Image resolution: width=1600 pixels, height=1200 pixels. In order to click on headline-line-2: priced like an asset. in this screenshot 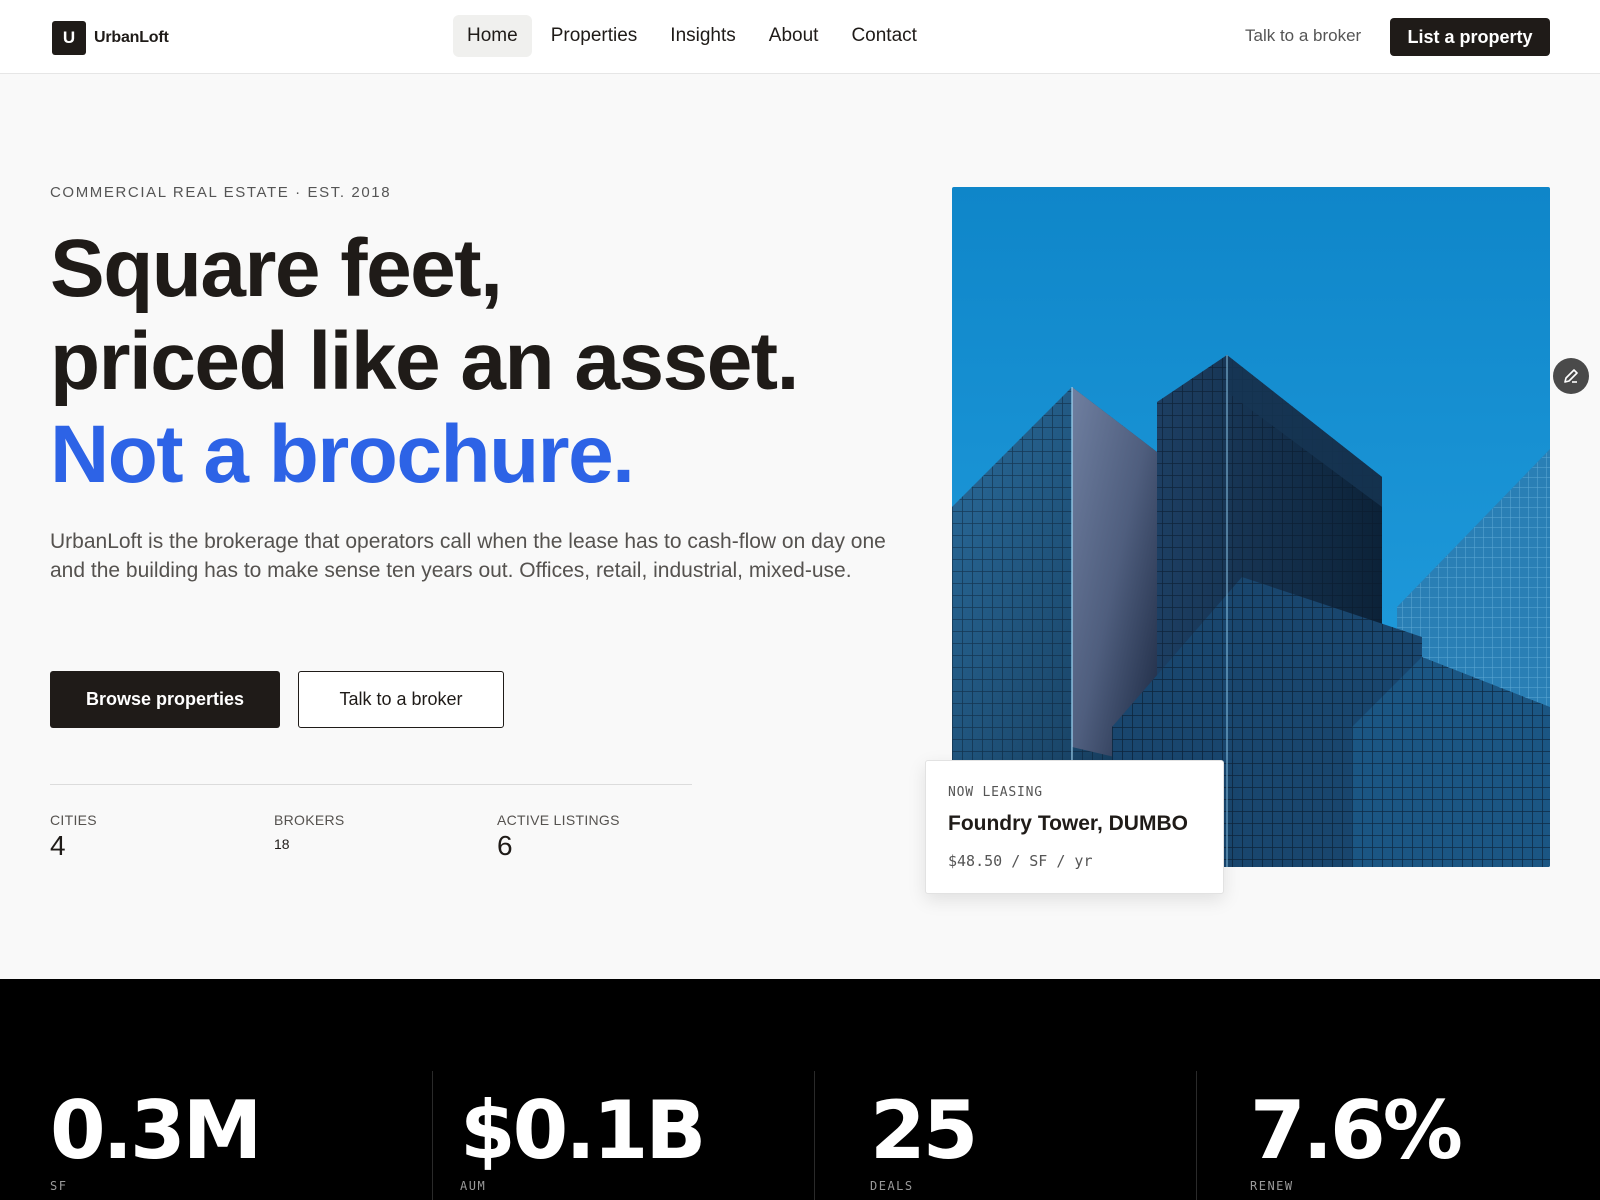, I will do `click(424, 361)`.